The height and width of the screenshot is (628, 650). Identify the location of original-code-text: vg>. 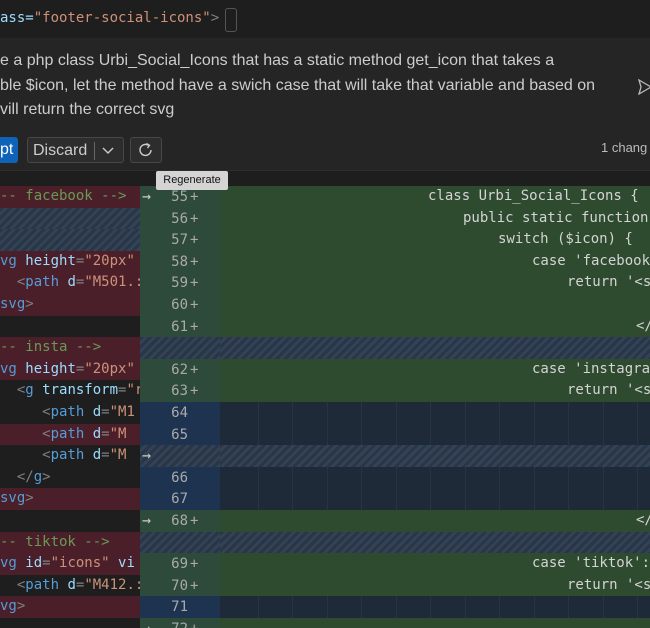
(12, 606).